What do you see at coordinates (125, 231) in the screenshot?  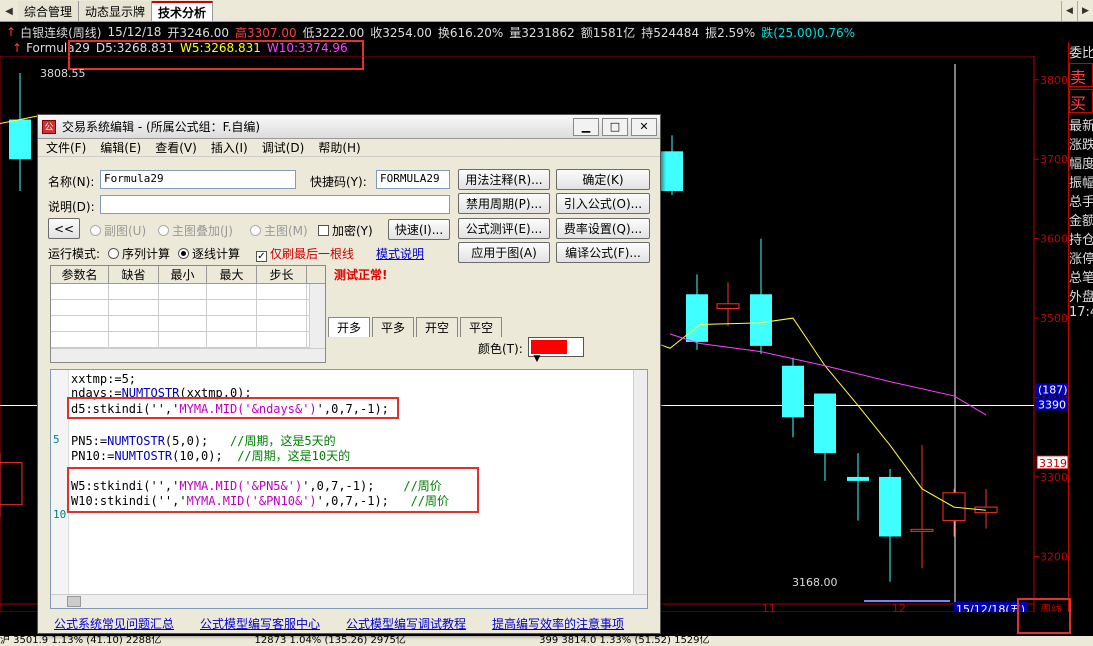 I see `radio-sub-chart-label: 副图(U)` at bounding box center [125, 231].